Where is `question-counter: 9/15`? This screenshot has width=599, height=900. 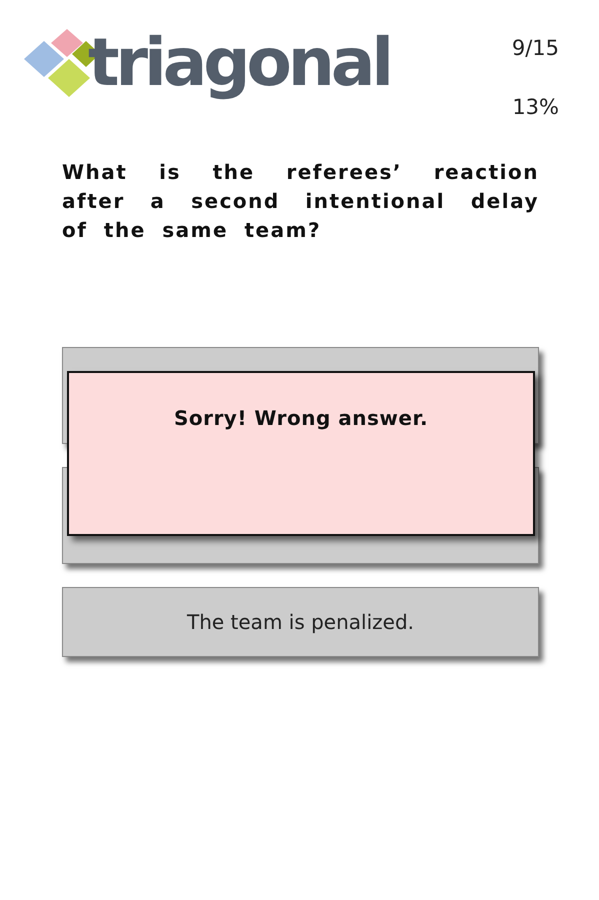 question-counter: 9/15 is located at coordinates (535, 48).